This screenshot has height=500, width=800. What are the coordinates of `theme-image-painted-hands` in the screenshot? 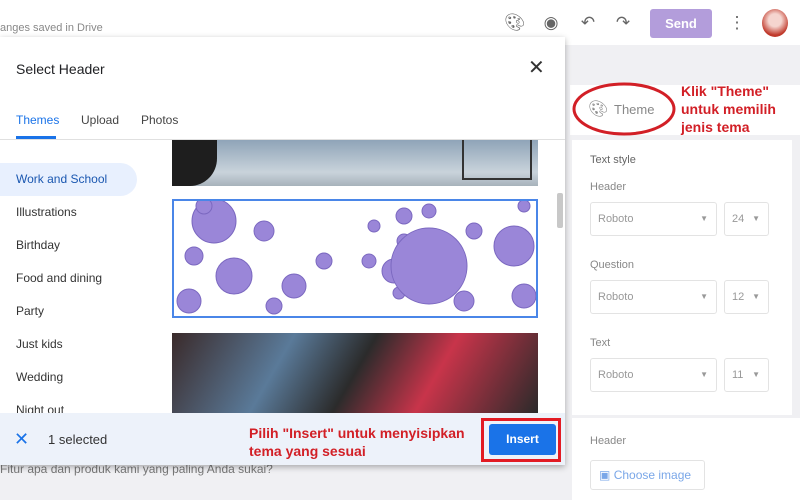 It's located at (355, 373).